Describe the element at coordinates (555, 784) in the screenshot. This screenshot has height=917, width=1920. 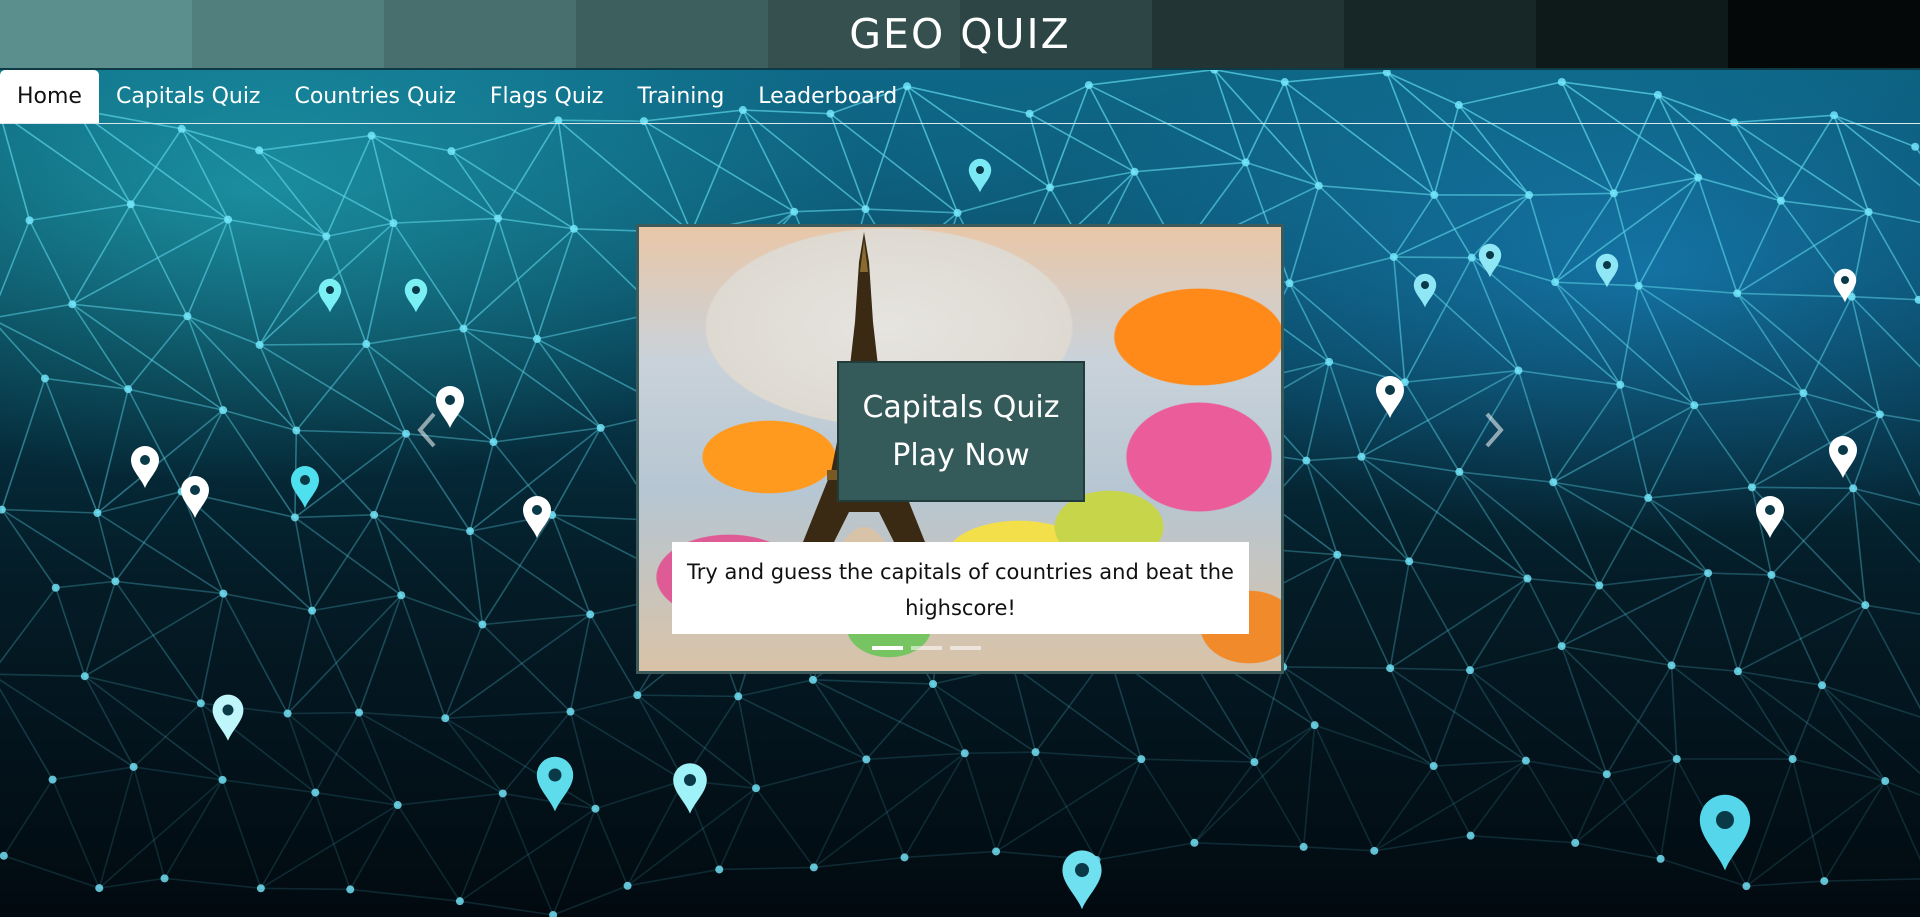
I see `map-pin-icon` at that location.